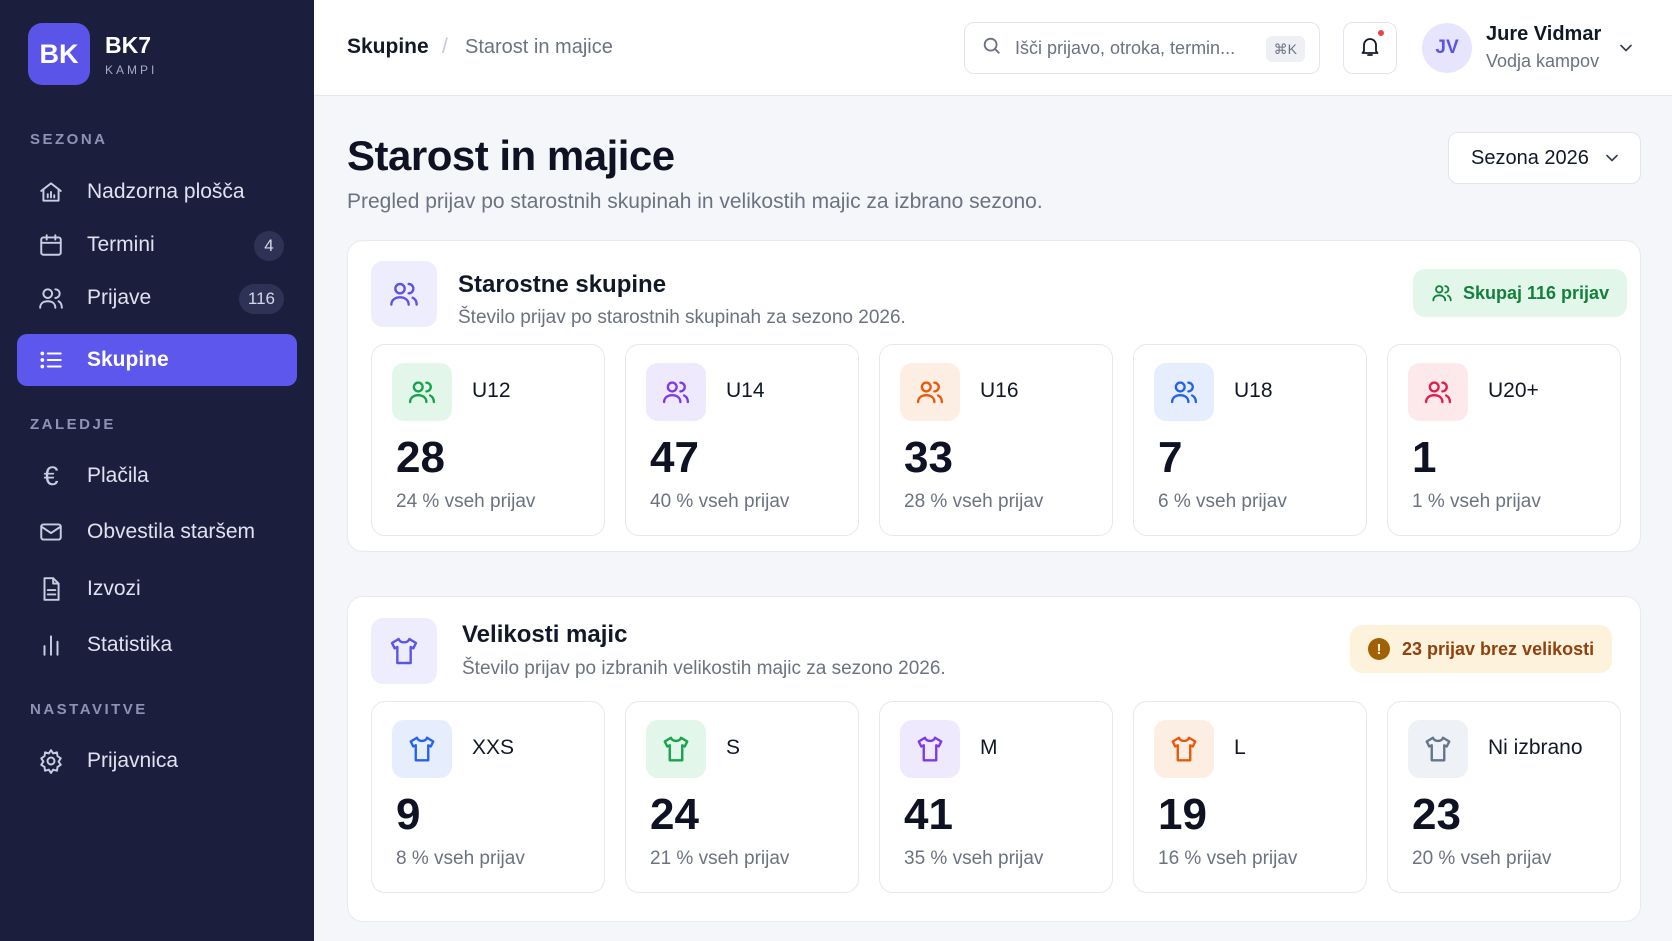 The height and width of the screenshot is (941, 1672). What do you see at coordinates (745, 390) in the screenshot?
I see `stat-label: U14` at bounding box center [745, 390].